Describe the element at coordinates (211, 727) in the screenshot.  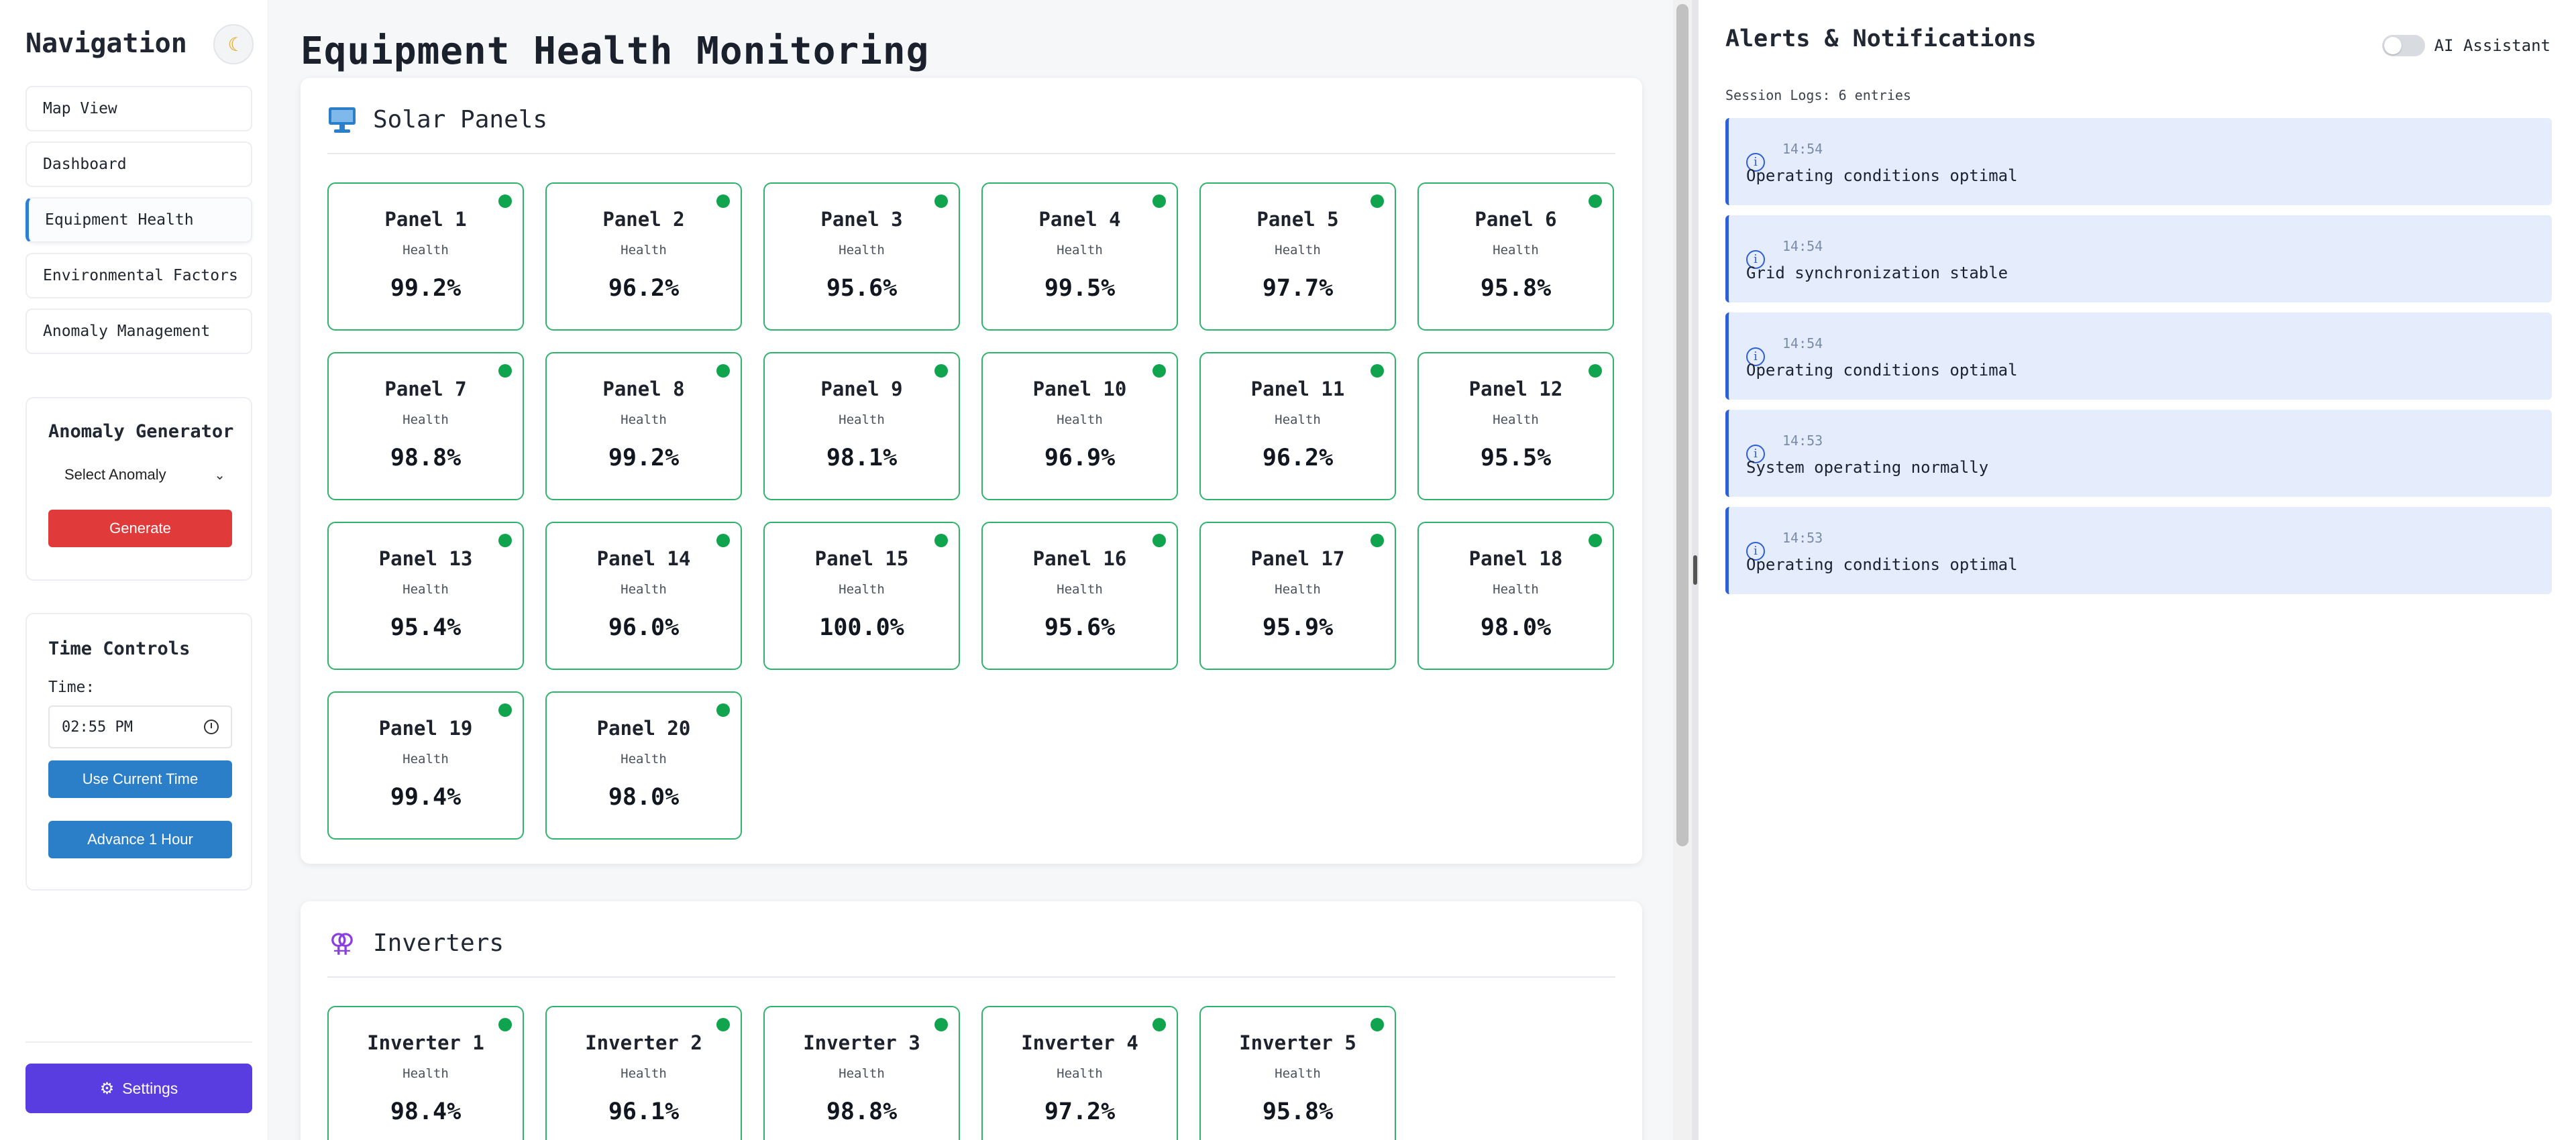
I see `clock-icon` at that location.